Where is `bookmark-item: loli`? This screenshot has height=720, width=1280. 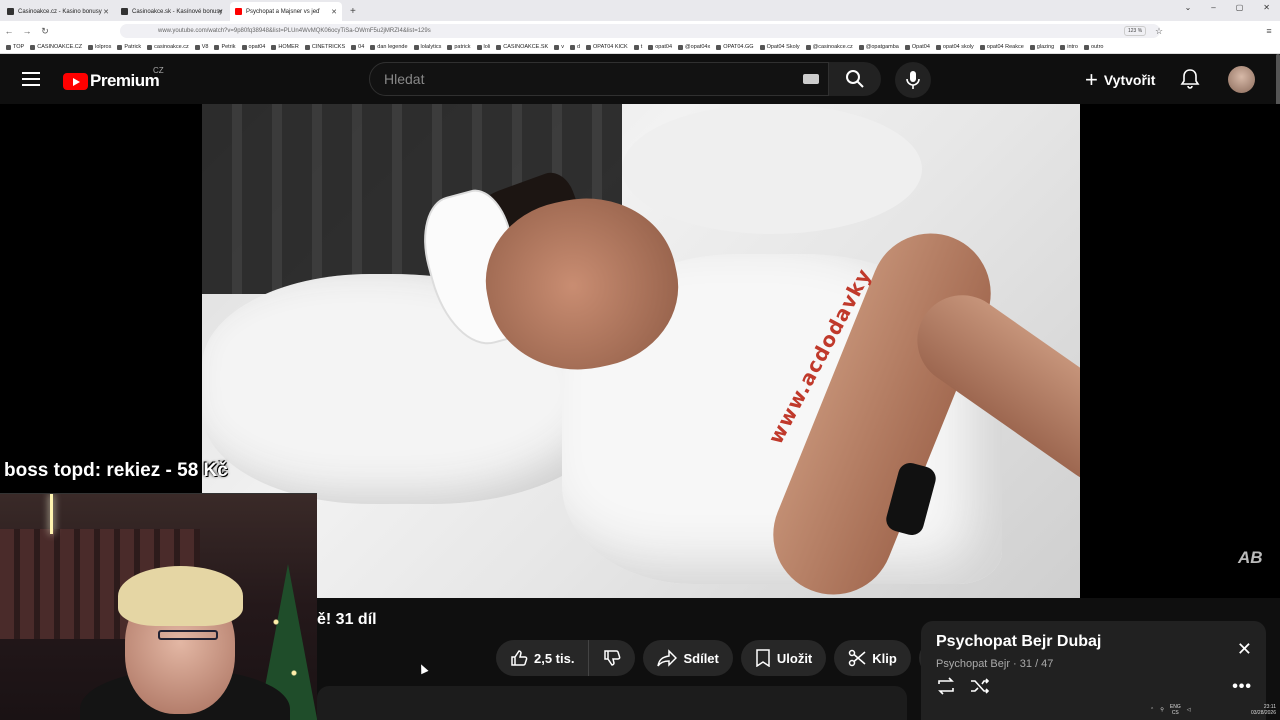
bookmark-item: loli is located at coordinates (483, 47).